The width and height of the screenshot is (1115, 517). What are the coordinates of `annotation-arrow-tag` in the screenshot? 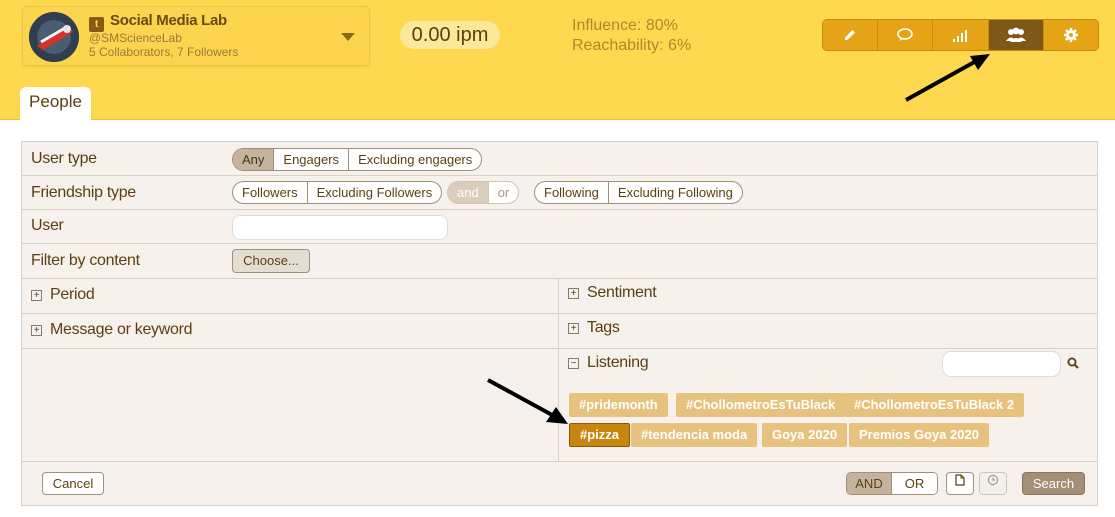 It's located at (527, 401).